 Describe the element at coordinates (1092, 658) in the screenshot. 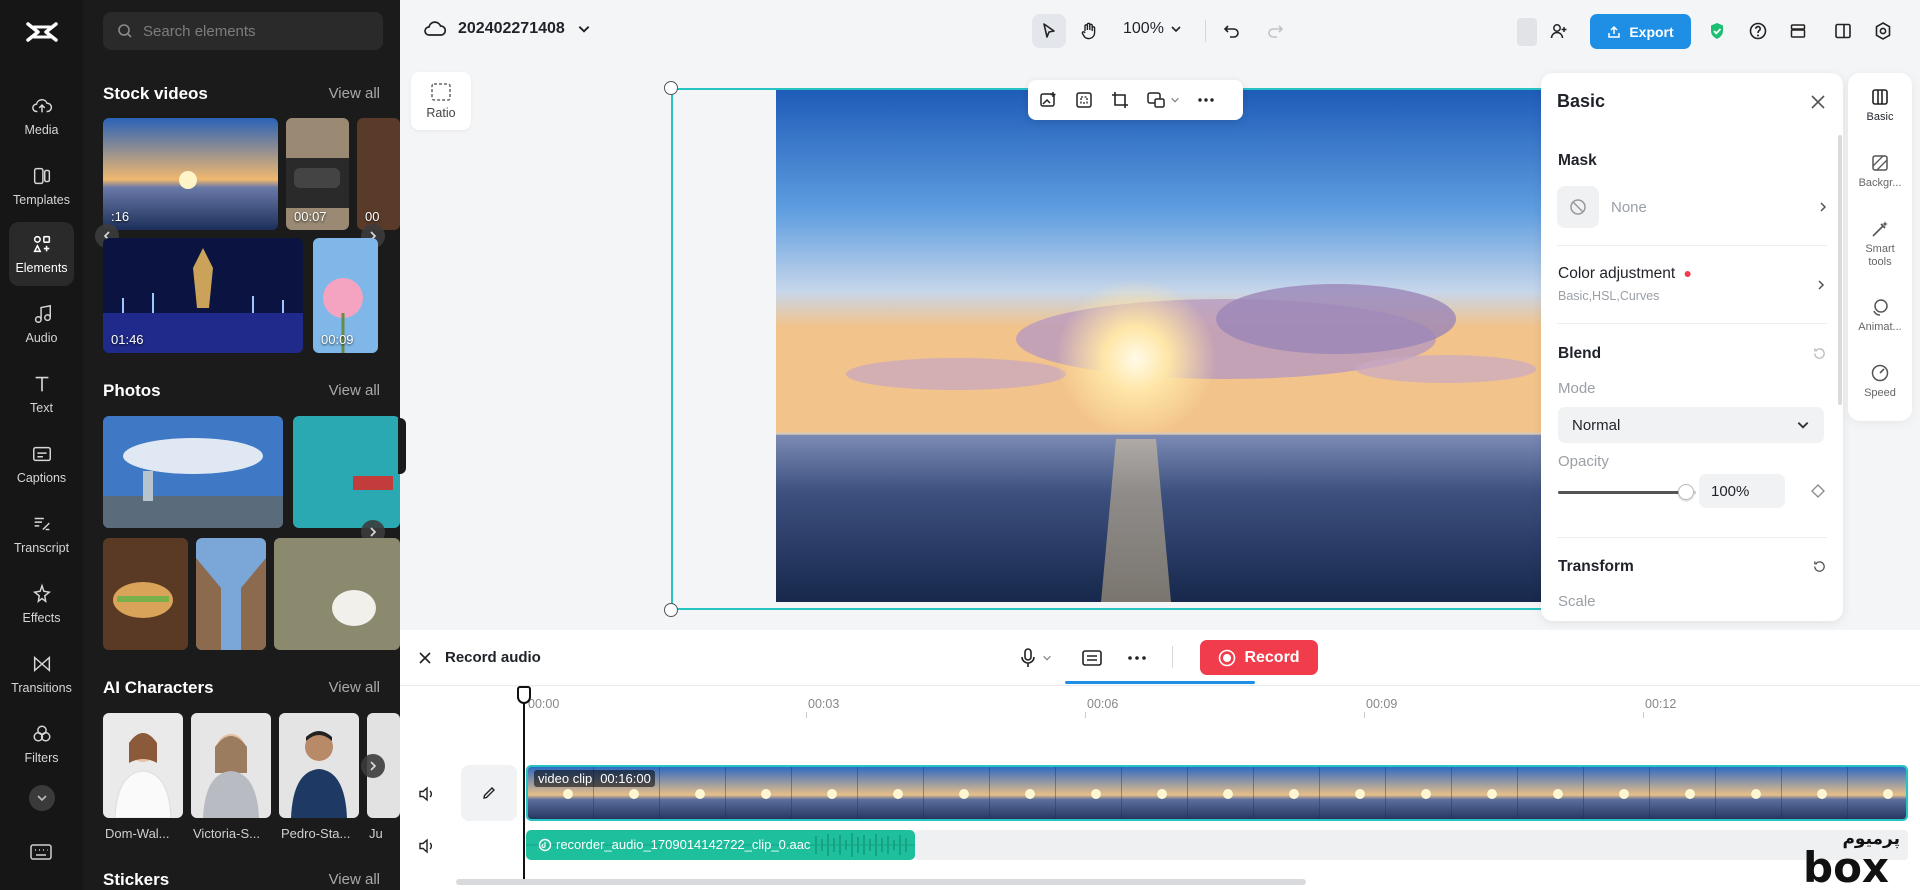

I see `captions-icon` at that location.